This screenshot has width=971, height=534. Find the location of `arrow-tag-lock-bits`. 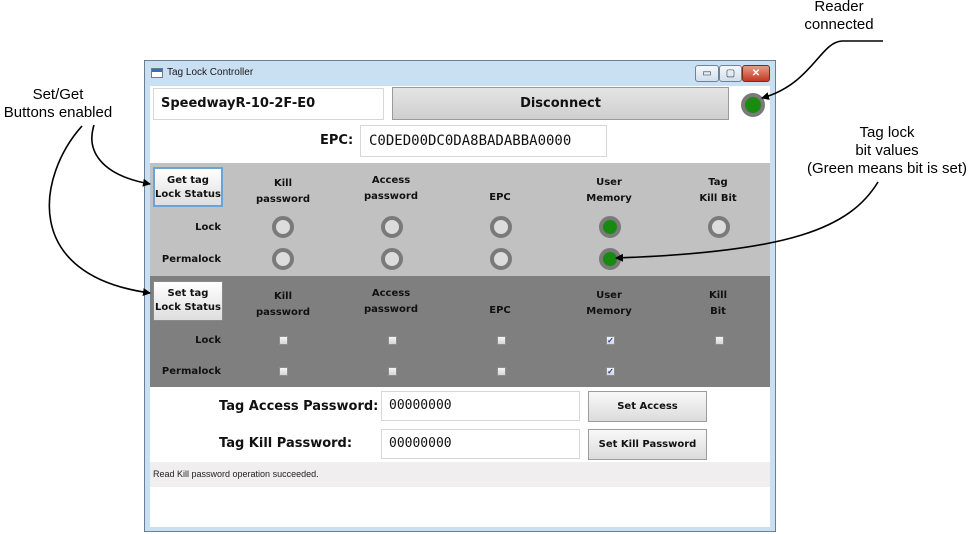

arrow-tag-lock-bits is located at coordinates (747, 221).